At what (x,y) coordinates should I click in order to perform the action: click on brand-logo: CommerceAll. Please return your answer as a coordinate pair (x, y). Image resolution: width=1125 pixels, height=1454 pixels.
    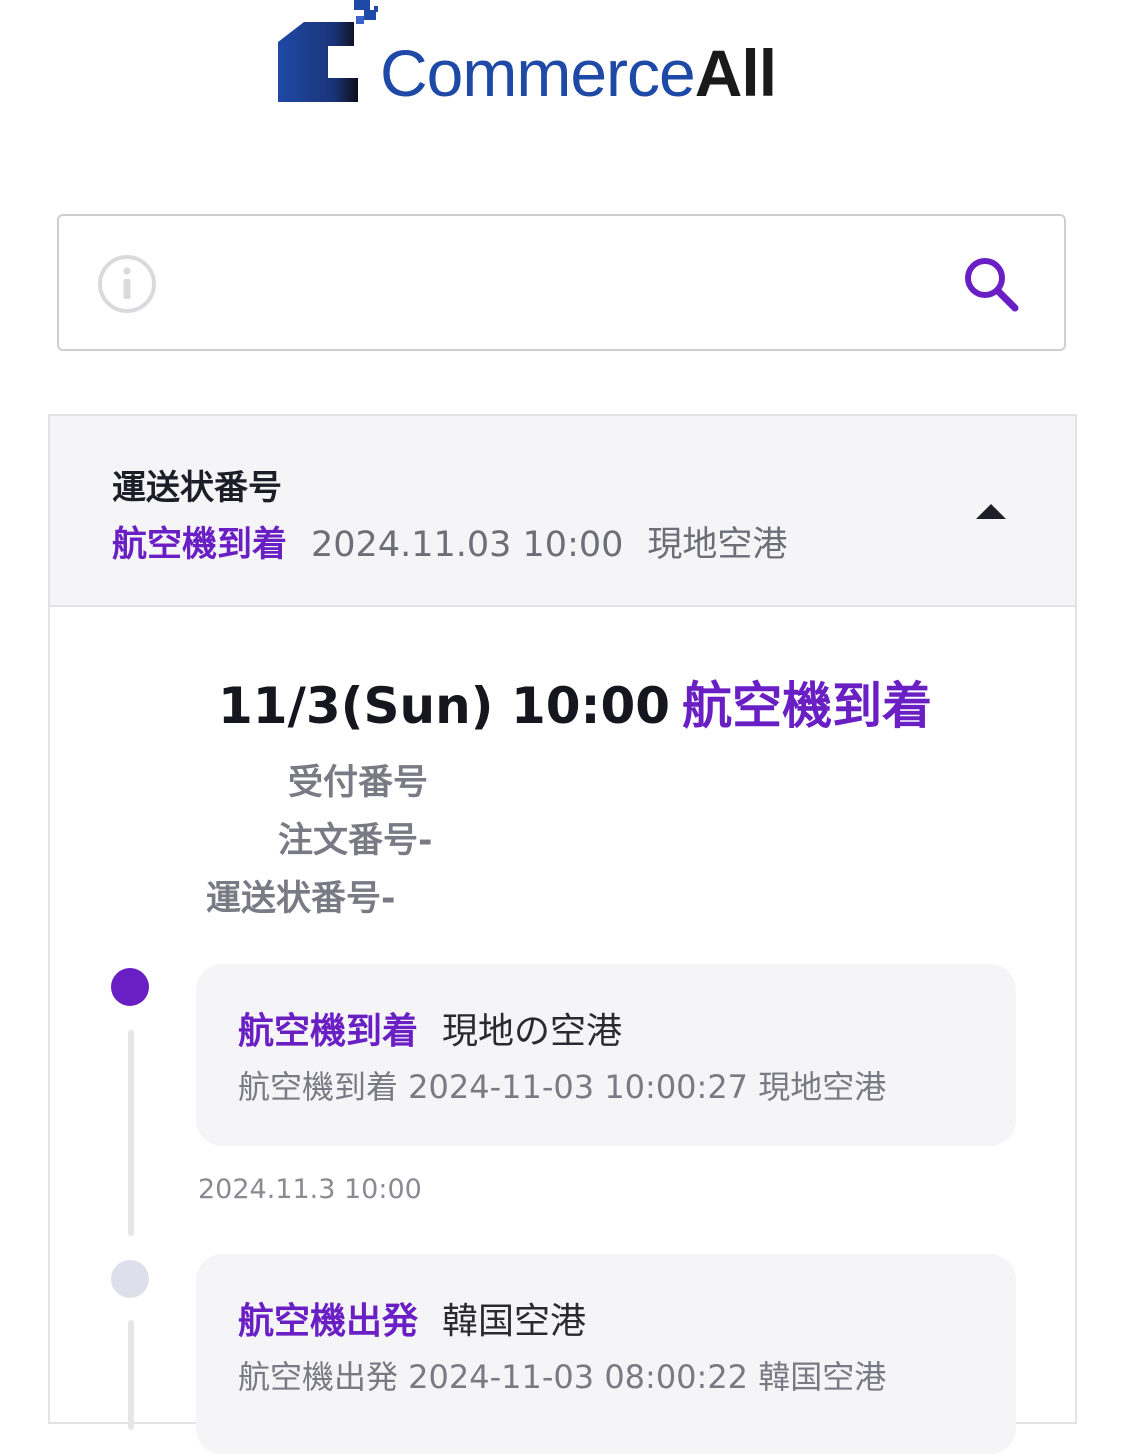
    Looking at the image, I should click on (568, 55).